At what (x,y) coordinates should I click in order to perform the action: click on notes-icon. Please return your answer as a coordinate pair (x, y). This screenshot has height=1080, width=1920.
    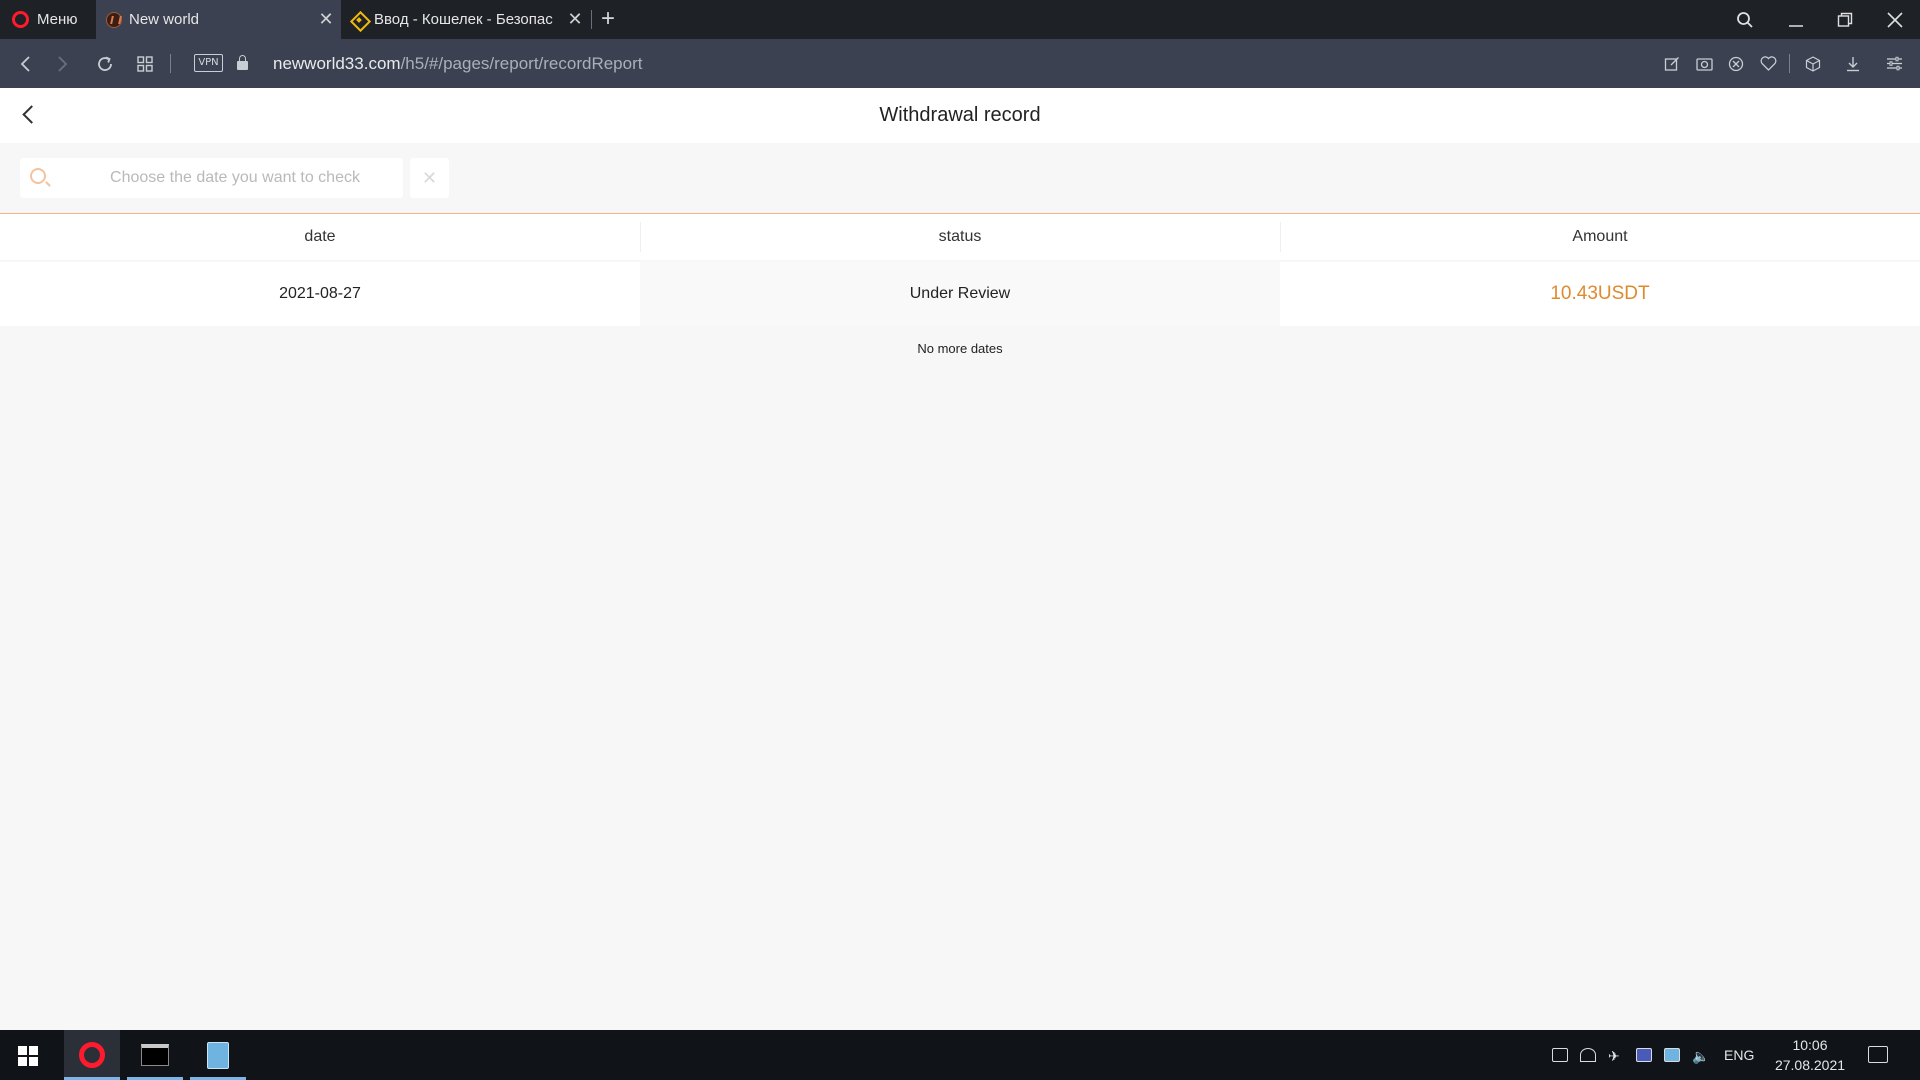
    Looking at the image, I should click on (218, 1055).